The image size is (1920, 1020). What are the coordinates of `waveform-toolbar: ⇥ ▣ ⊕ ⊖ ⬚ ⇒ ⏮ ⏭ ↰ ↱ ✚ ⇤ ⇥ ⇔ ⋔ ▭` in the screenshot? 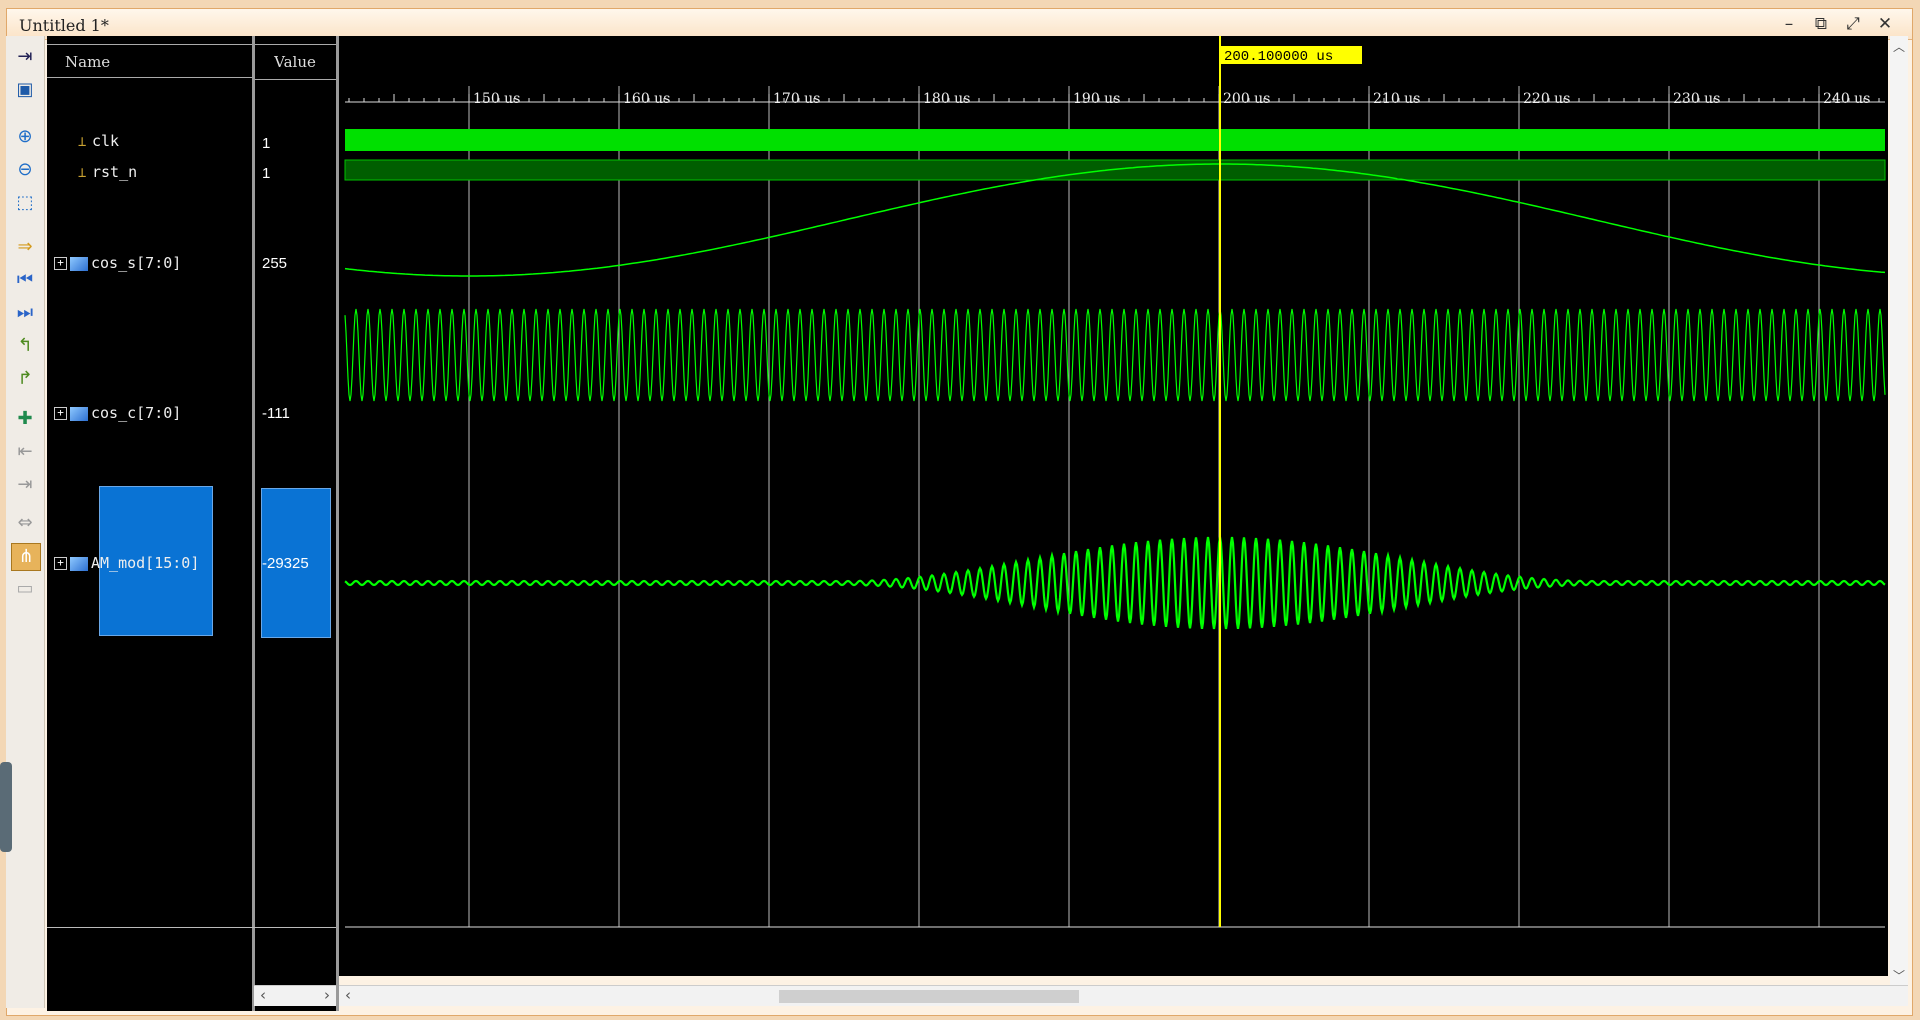 It's located at (25, 522).